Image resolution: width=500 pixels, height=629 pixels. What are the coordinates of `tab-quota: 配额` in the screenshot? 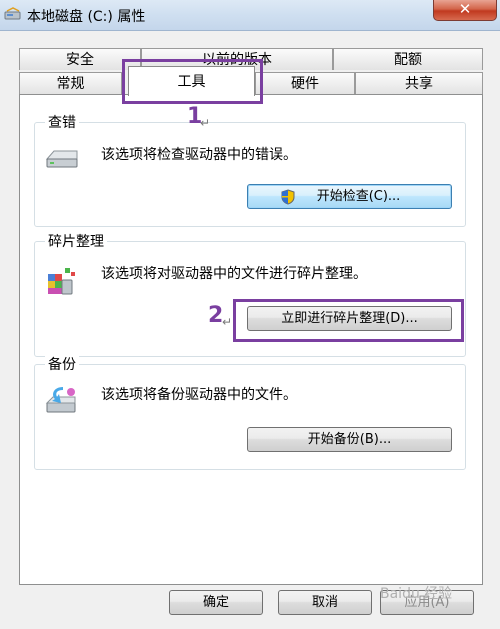 It's located at (408, 59).